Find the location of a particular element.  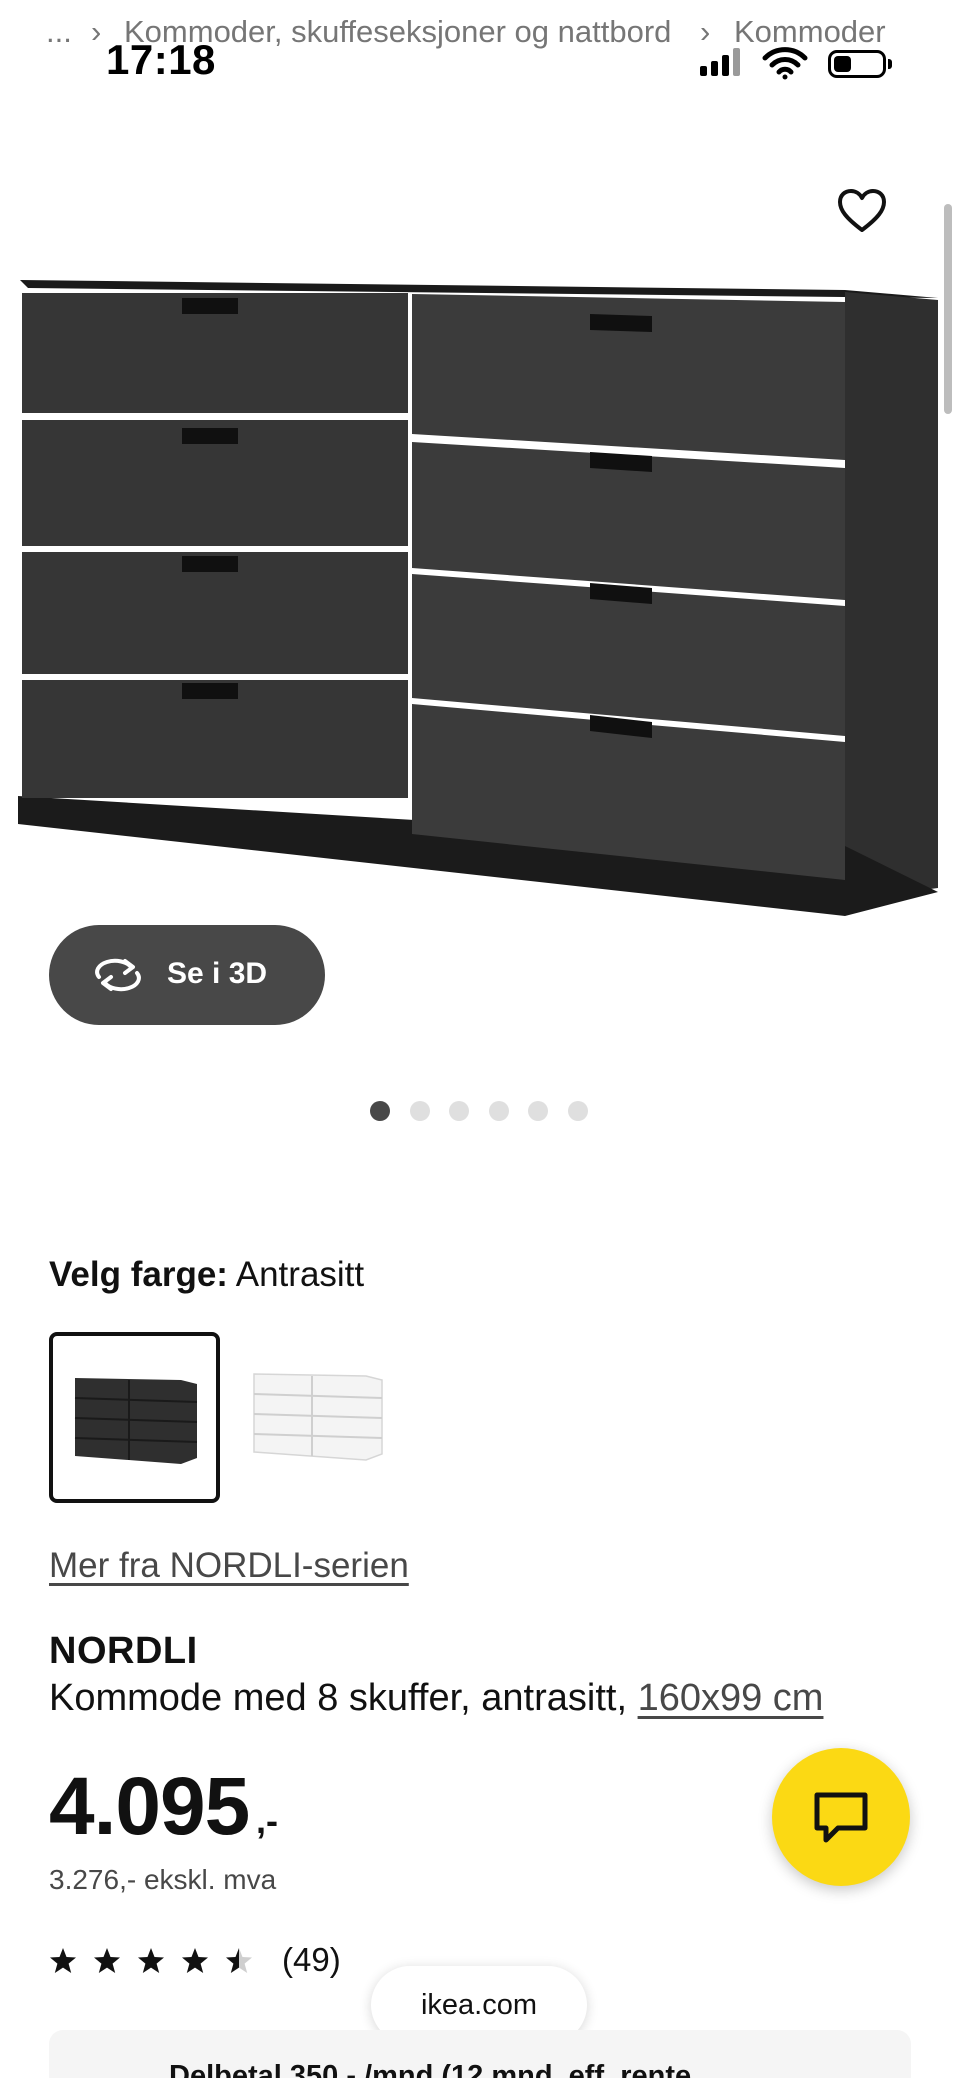

color-option-antrasitt is located at coordinates (134, 1417).